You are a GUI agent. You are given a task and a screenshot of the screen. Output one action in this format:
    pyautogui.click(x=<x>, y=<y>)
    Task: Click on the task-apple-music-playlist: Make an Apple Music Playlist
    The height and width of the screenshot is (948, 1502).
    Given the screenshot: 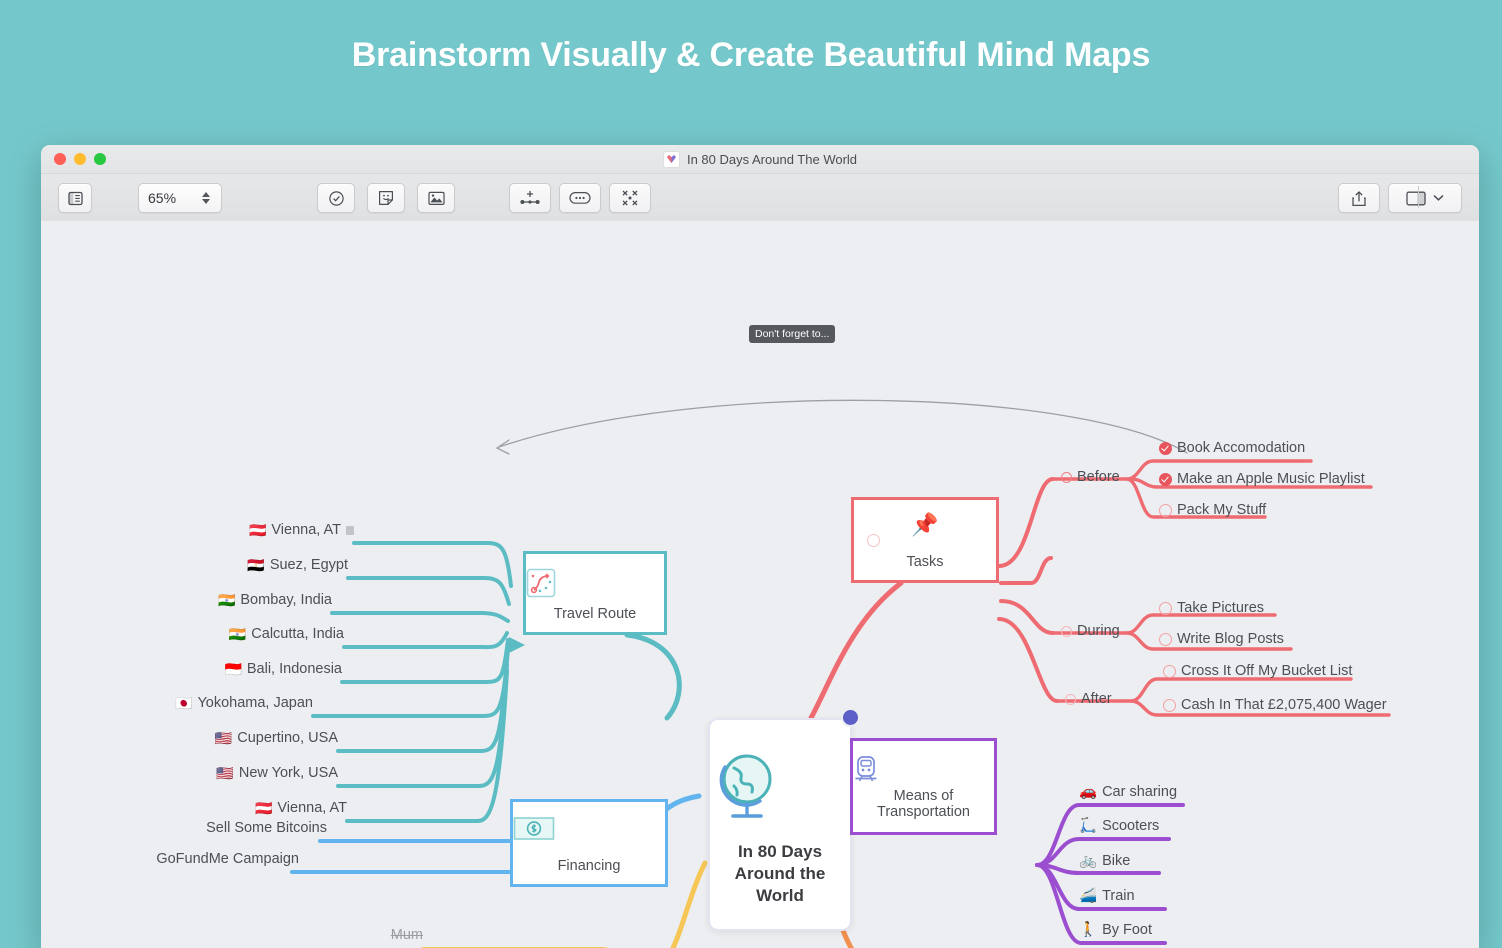 What is the action you would take?
    pyautogui.click(x=1262, y=479)
    